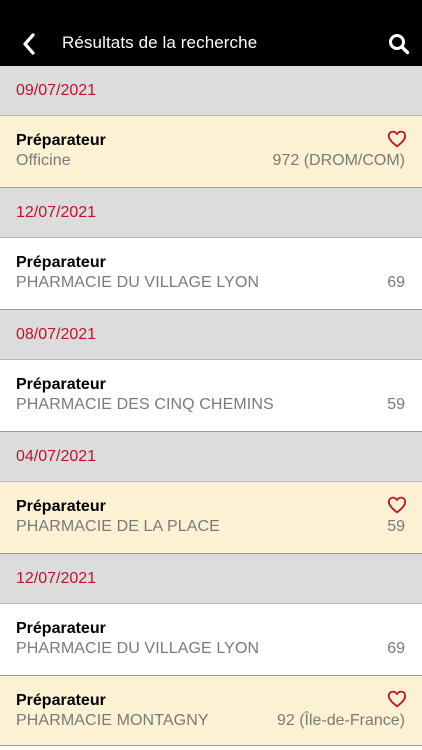 Image resolution: width=422 pixels, height=750 pixels. What do you see at coordinates (211, 457) in the screenshot?
I see `date-header: 04/07/2021` at bounding box center [211, 457].